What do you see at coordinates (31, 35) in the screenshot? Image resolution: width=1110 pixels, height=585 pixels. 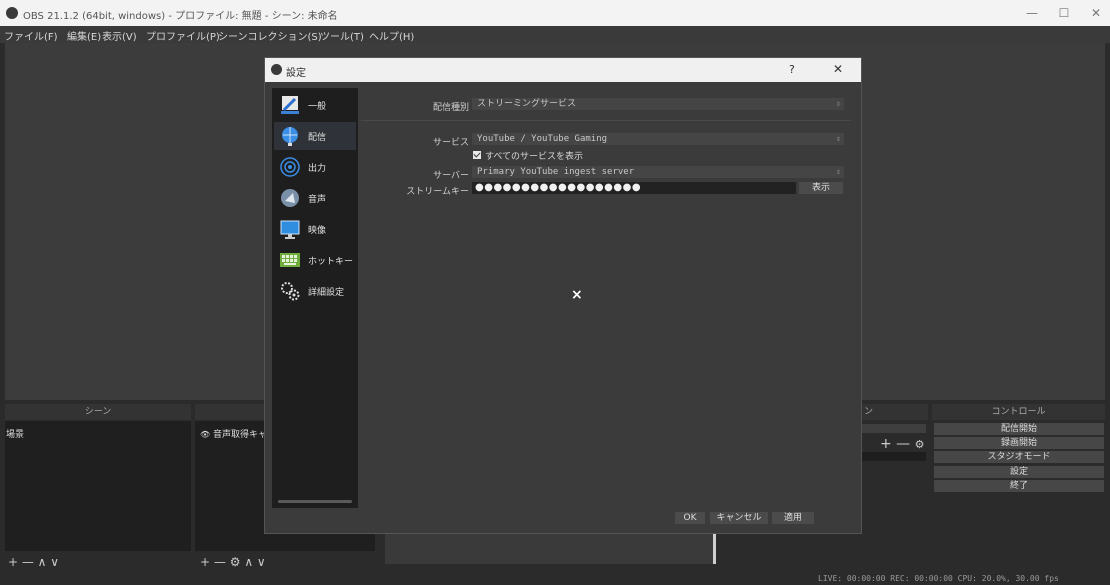 I see `menu-file: ファイル(F)` at bounding box center [31, 35].